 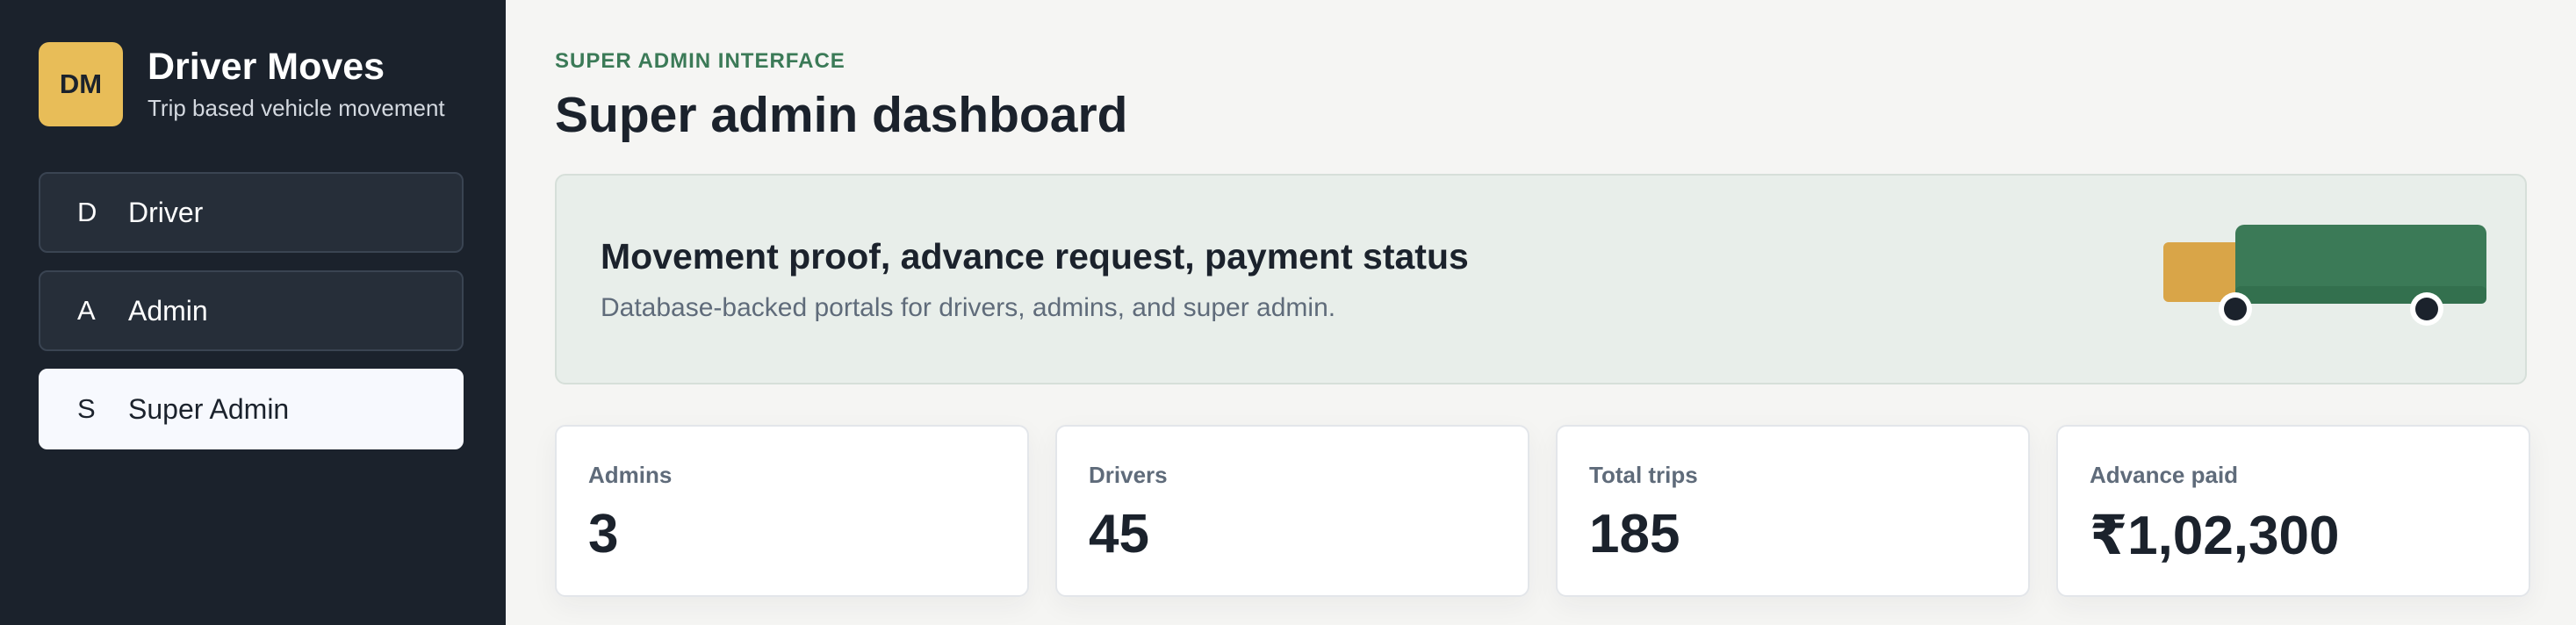 What do you see at coordinates (209, 408) in the screenshot?
I see `sidebar-item-label: Super Admin` at bounding box center [209, 408].